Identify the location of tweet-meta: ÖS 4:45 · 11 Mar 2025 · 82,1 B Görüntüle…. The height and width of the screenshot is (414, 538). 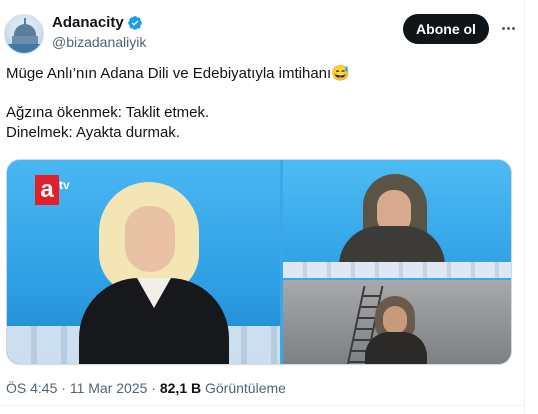
(146, 388).